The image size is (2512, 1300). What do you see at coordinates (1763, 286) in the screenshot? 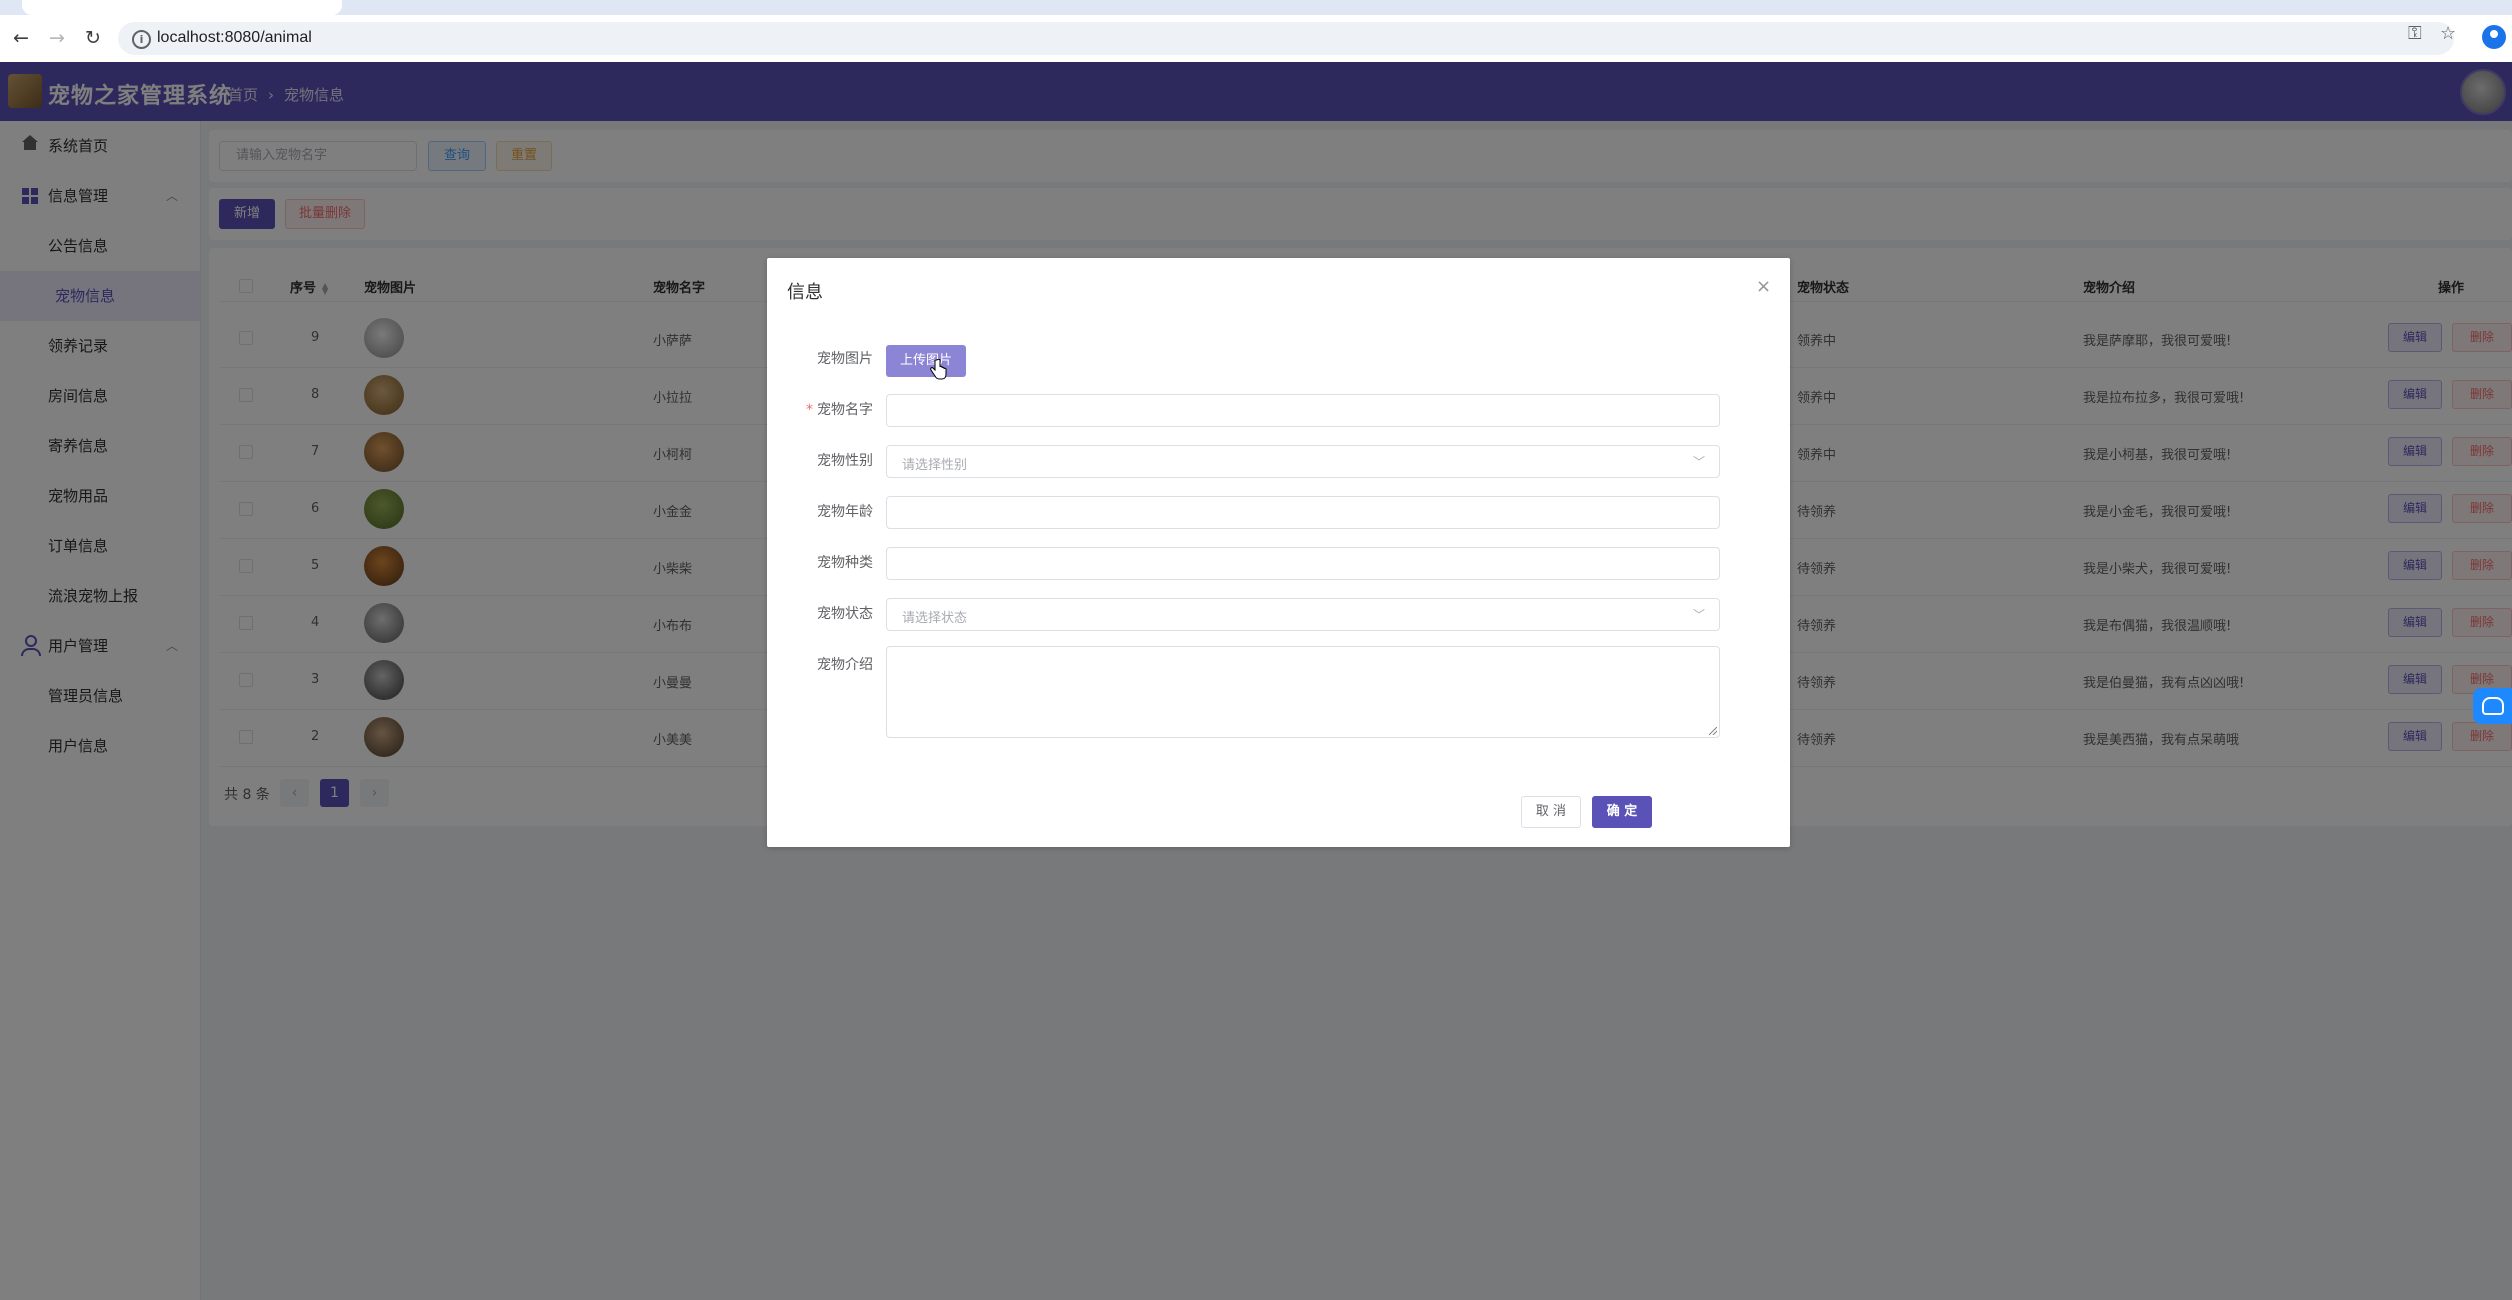
I see `close-icon: ×` at bounding box center [1763, 286].